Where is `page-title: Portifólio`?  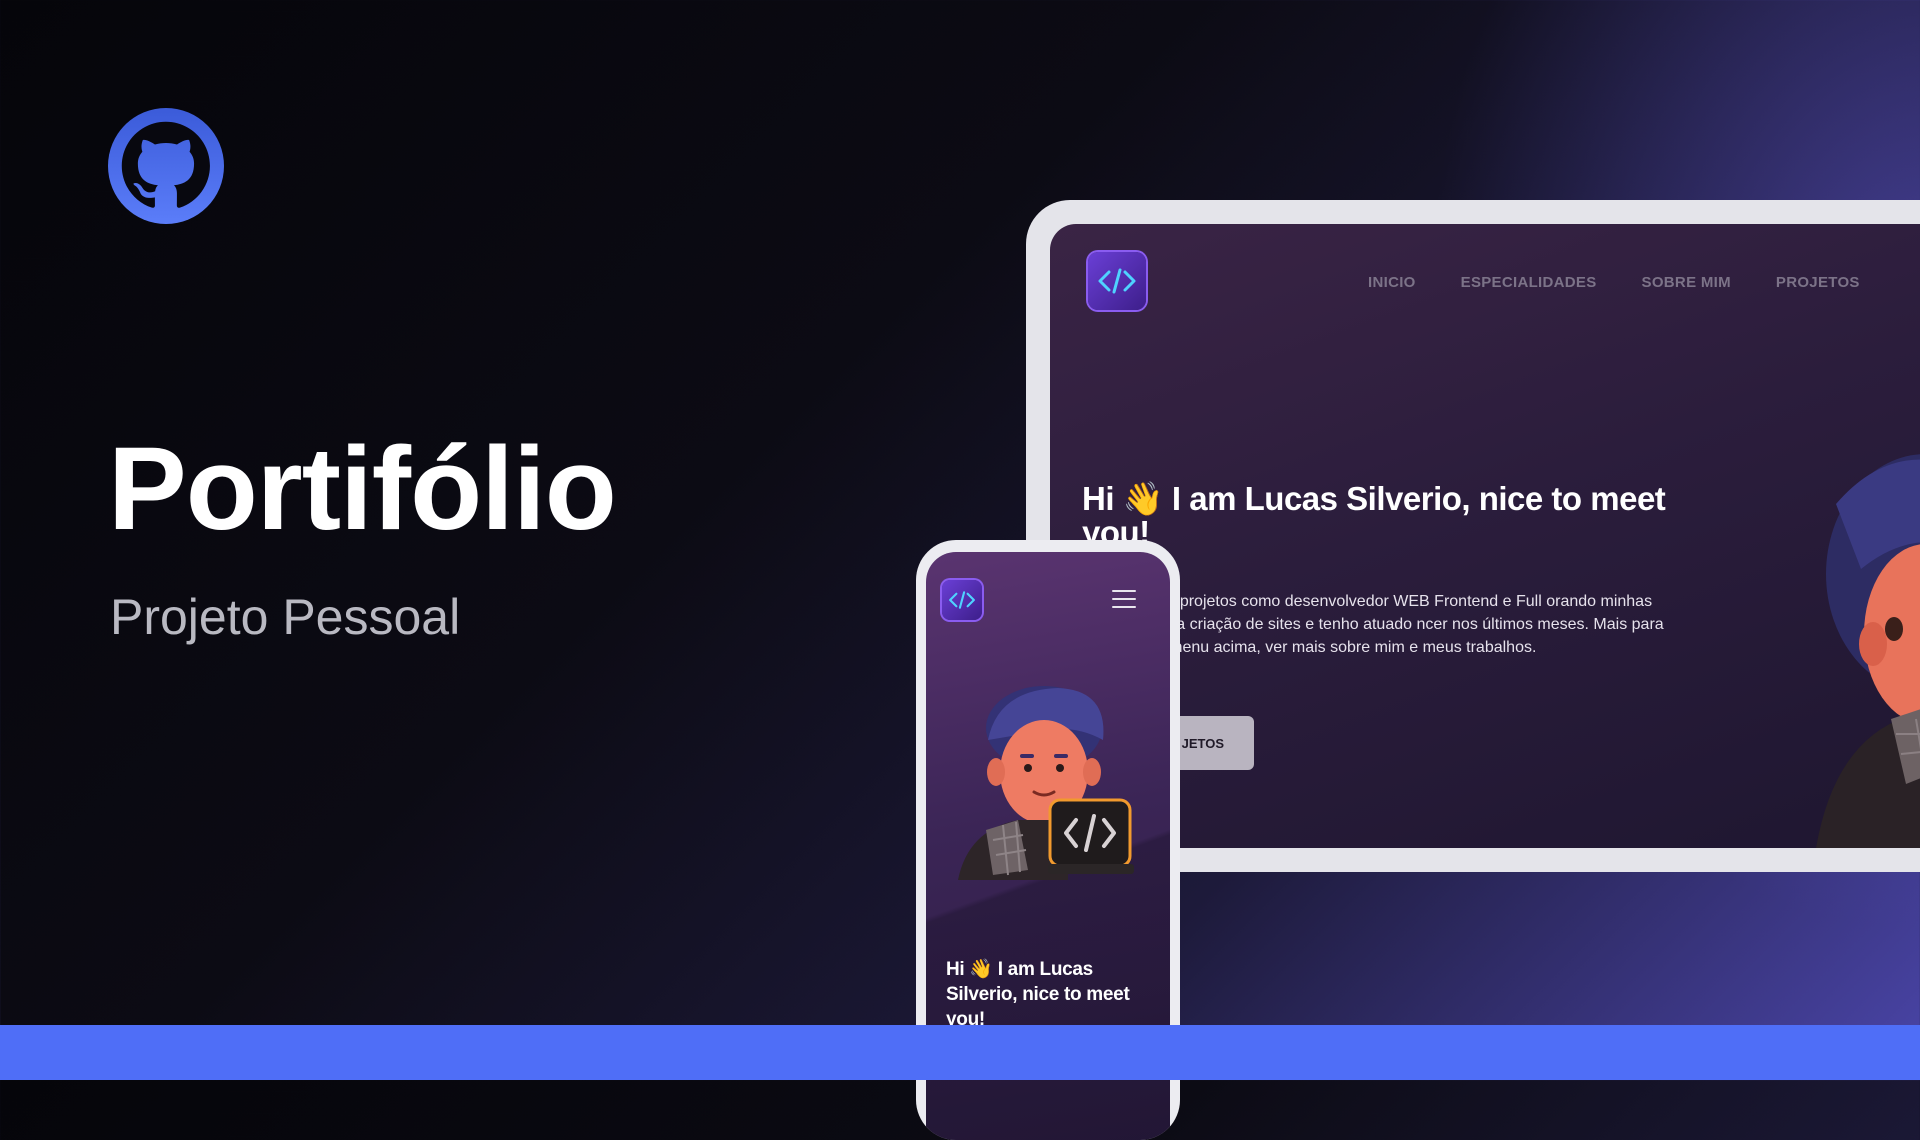
page-title: Portifólio is located at coordinates (362, 489).